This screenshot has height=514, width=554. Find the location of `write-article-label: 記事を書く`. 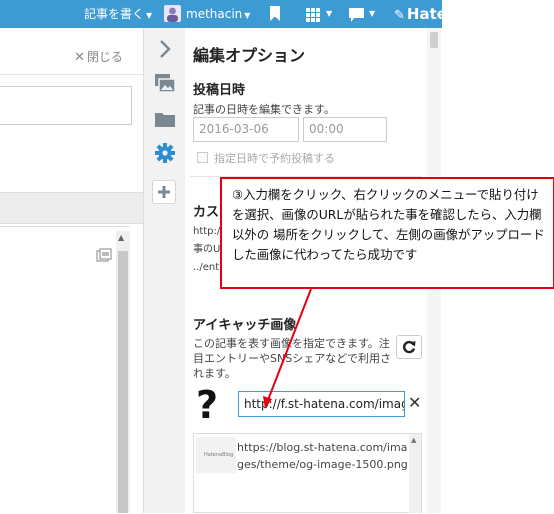

write-article-label: 記事を書く is located at coordinates (114, 14).